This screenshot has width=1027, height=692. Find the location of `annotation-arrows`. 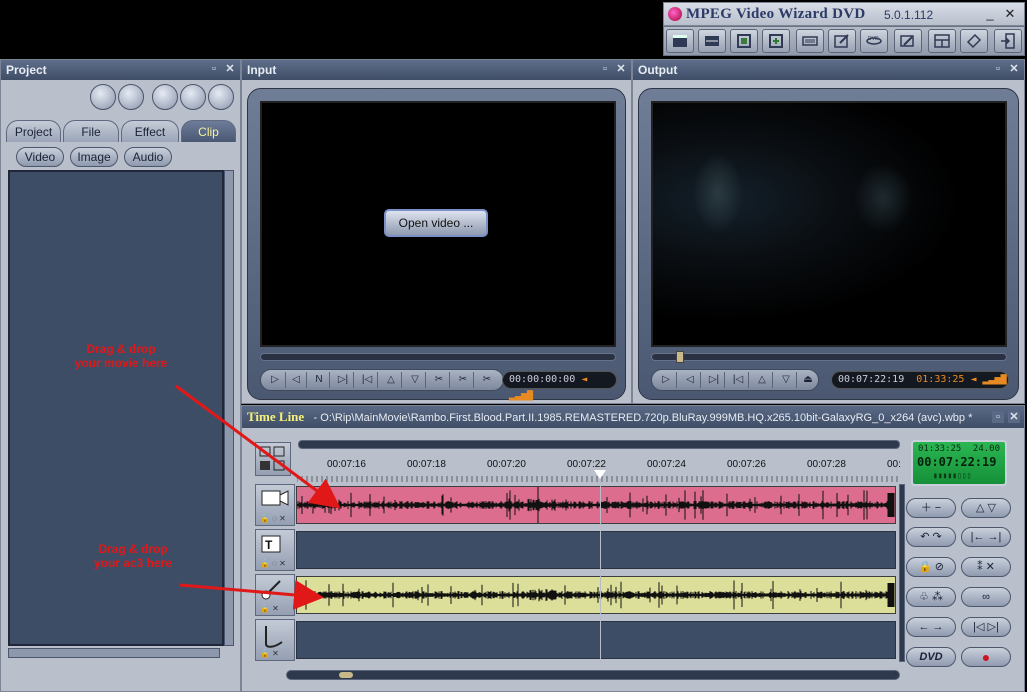

annotation-arrows is located at coordinates (258, 497).